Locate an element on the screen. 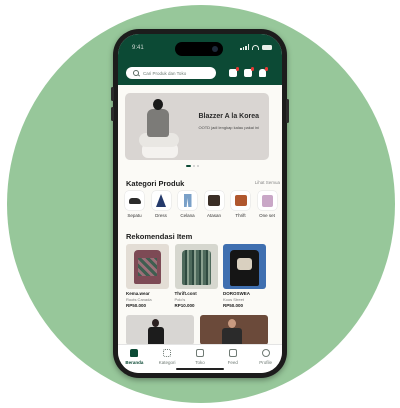  product-card: Kema.wear Roots Canada RP50.000 is located at coordinates (147, 276).